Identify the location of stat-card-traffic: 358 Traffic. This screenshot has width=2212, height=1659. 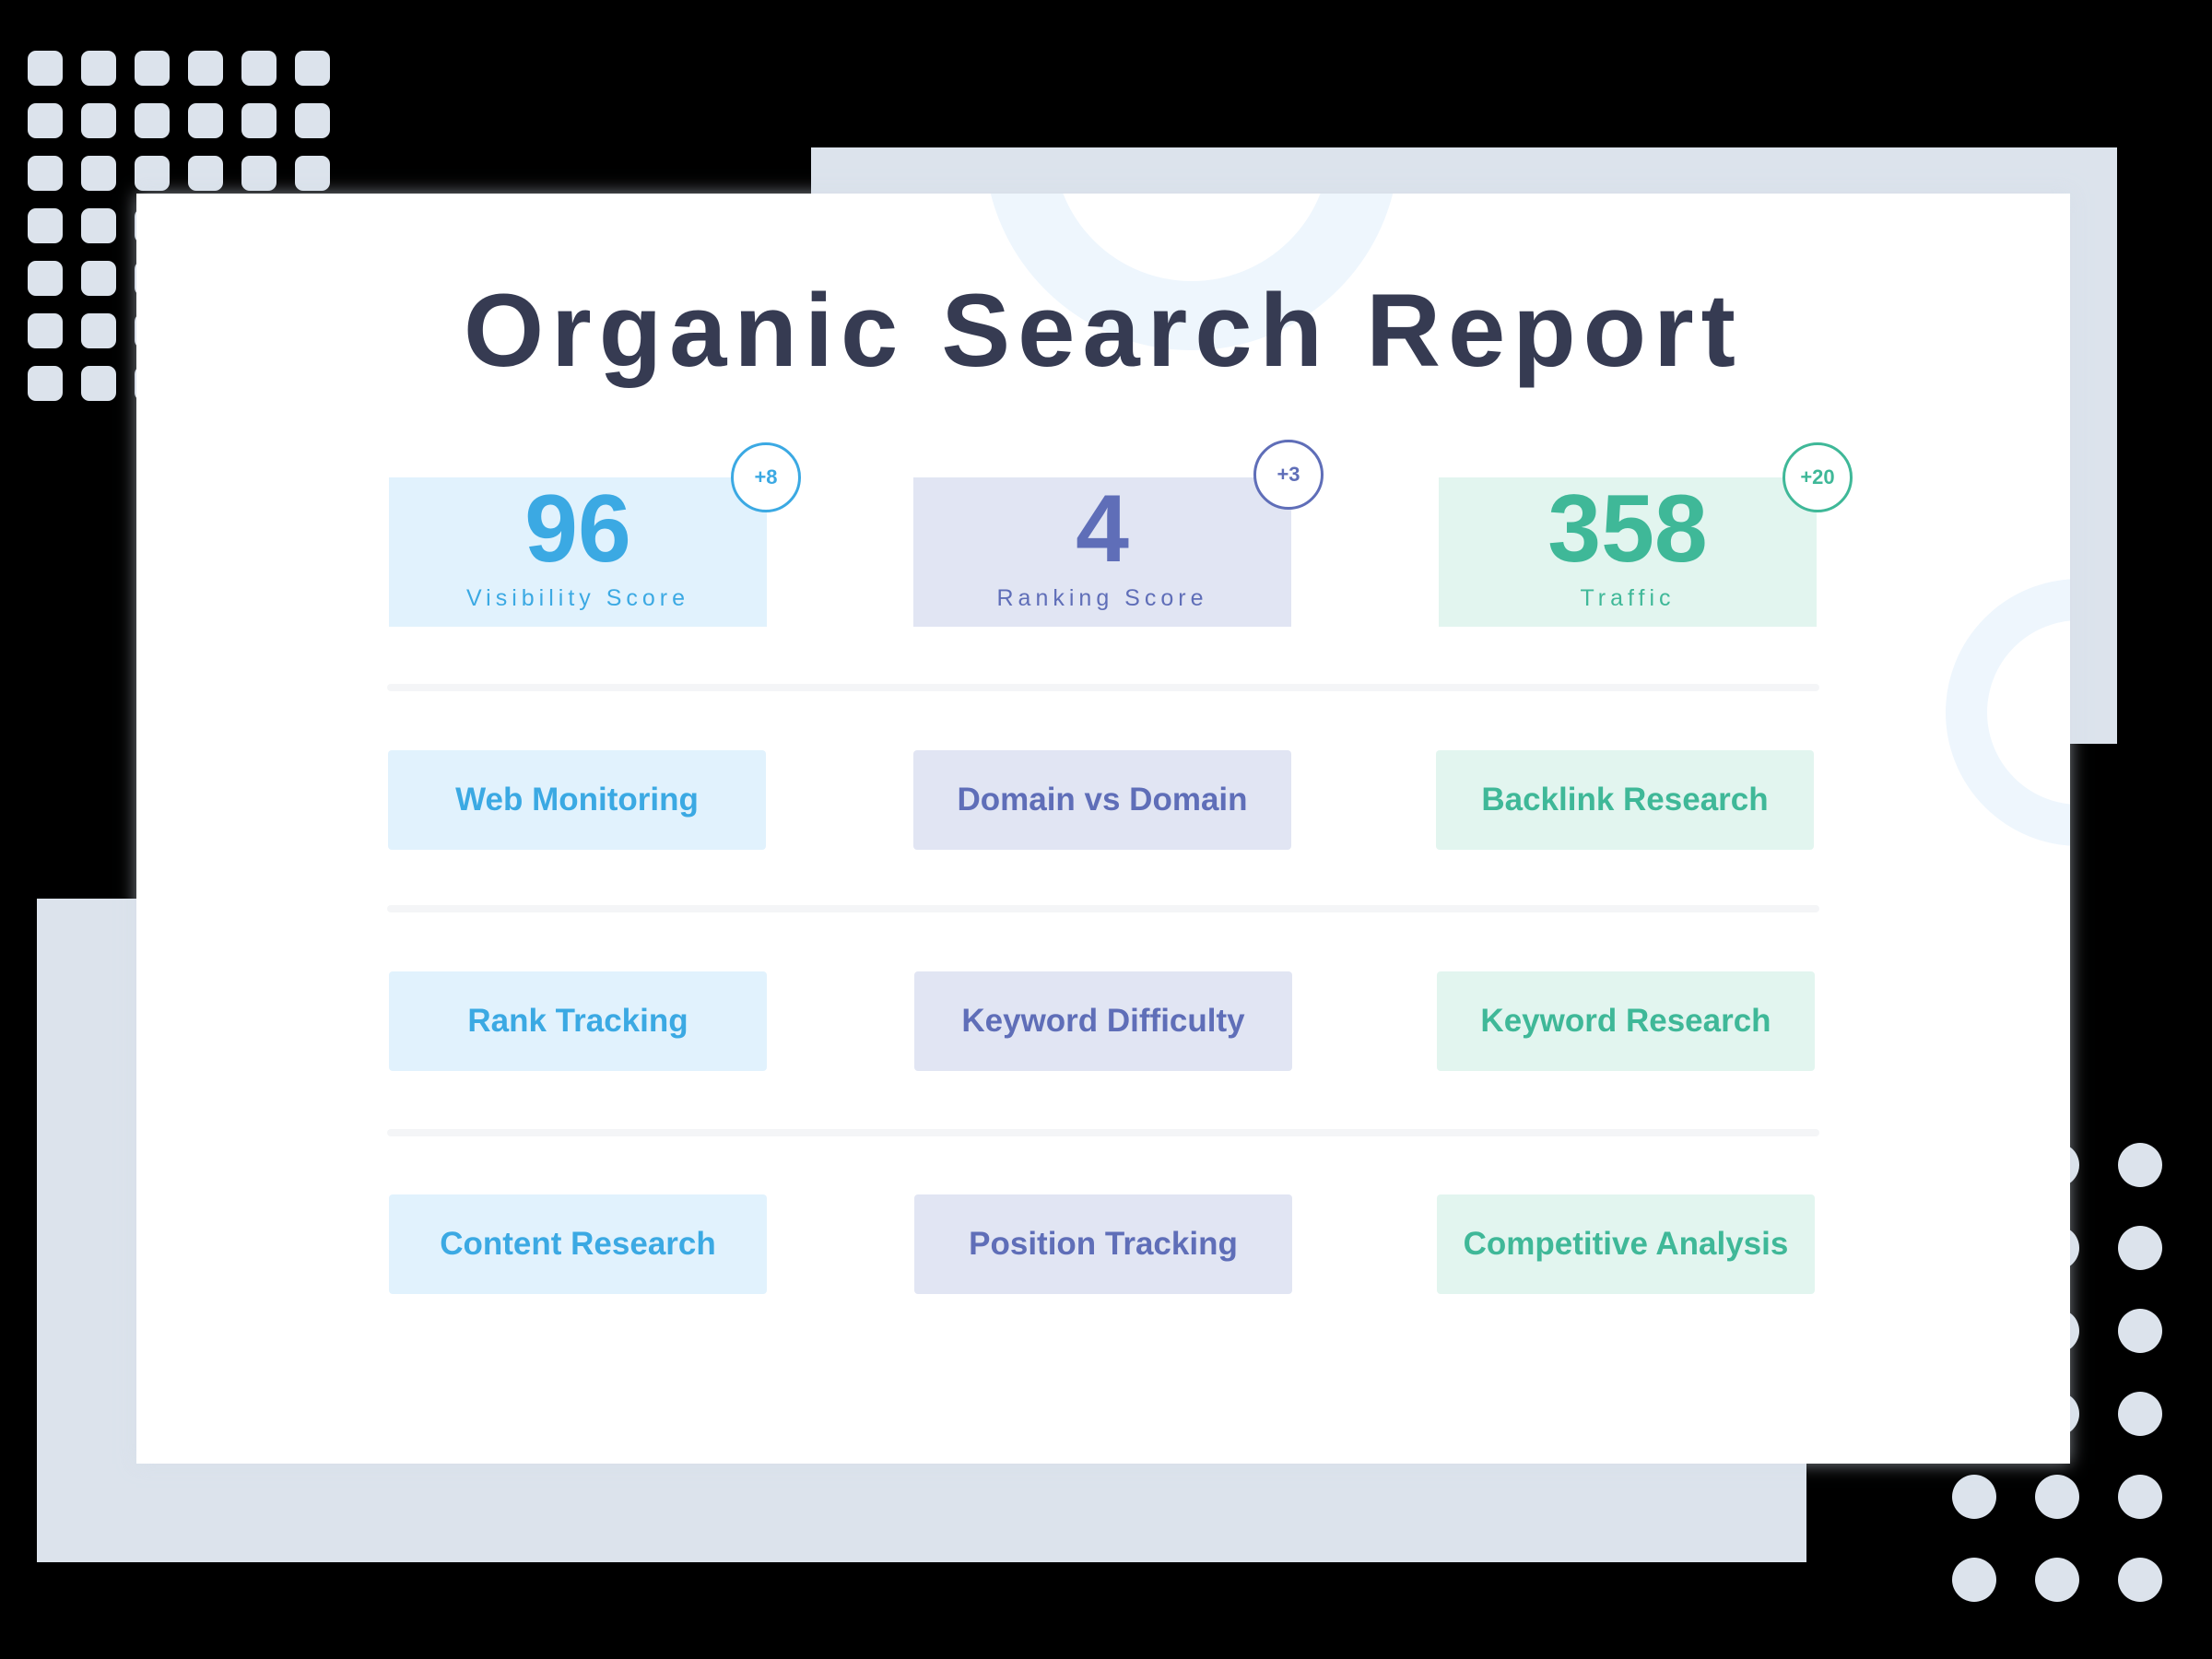
(1628, 552).